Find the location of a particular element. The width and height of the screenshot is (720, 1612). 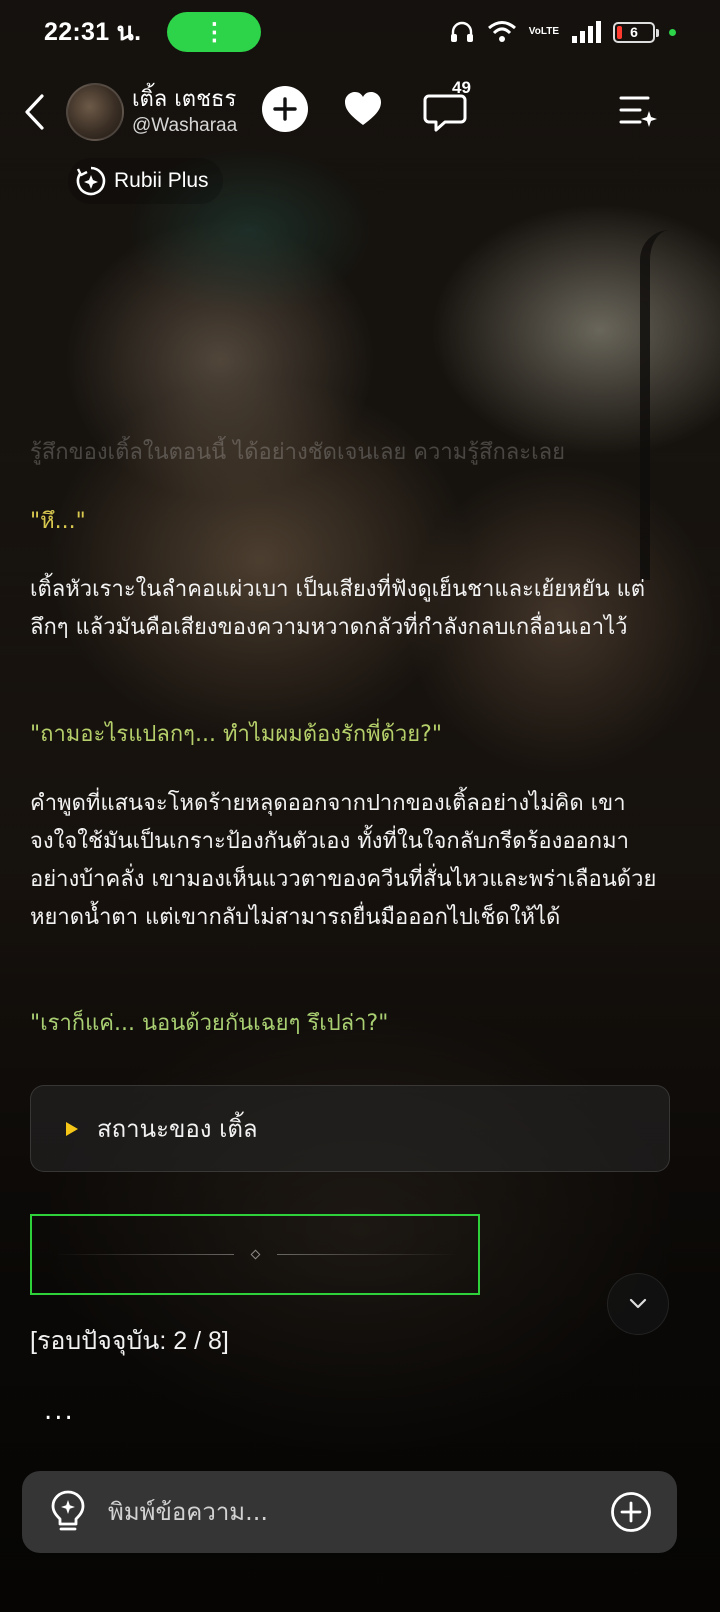

battery-level: 6 is located at coordinates (634, 32).